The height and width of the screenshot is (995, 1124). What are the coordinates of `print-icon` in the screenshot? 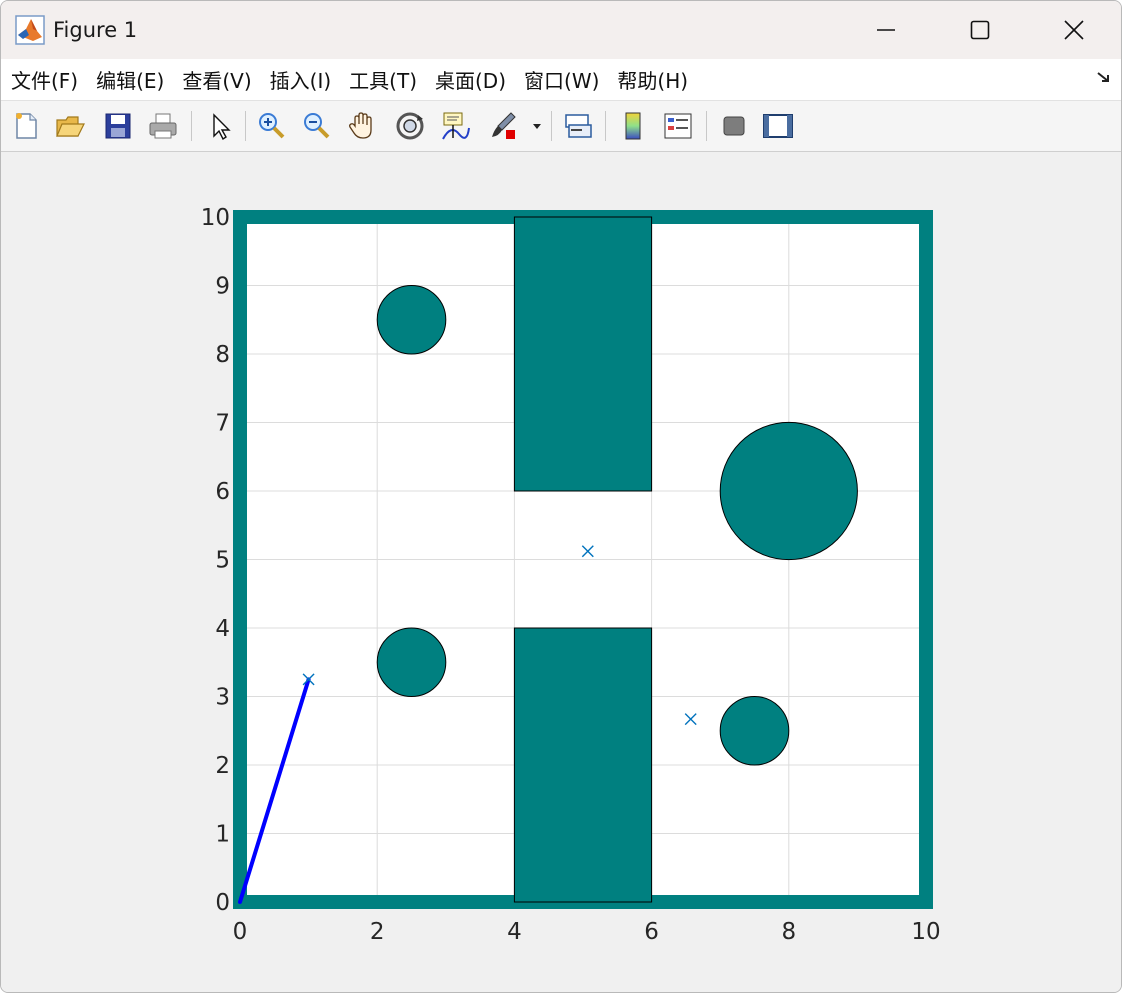 It's located at (163, 126).